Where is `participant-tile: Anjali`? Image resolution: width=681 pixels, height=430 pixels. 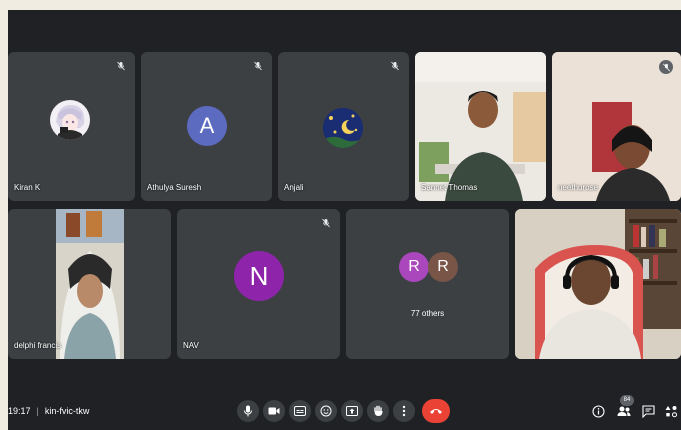
participant-tile: Anjali is located at coordinates (343, 126).